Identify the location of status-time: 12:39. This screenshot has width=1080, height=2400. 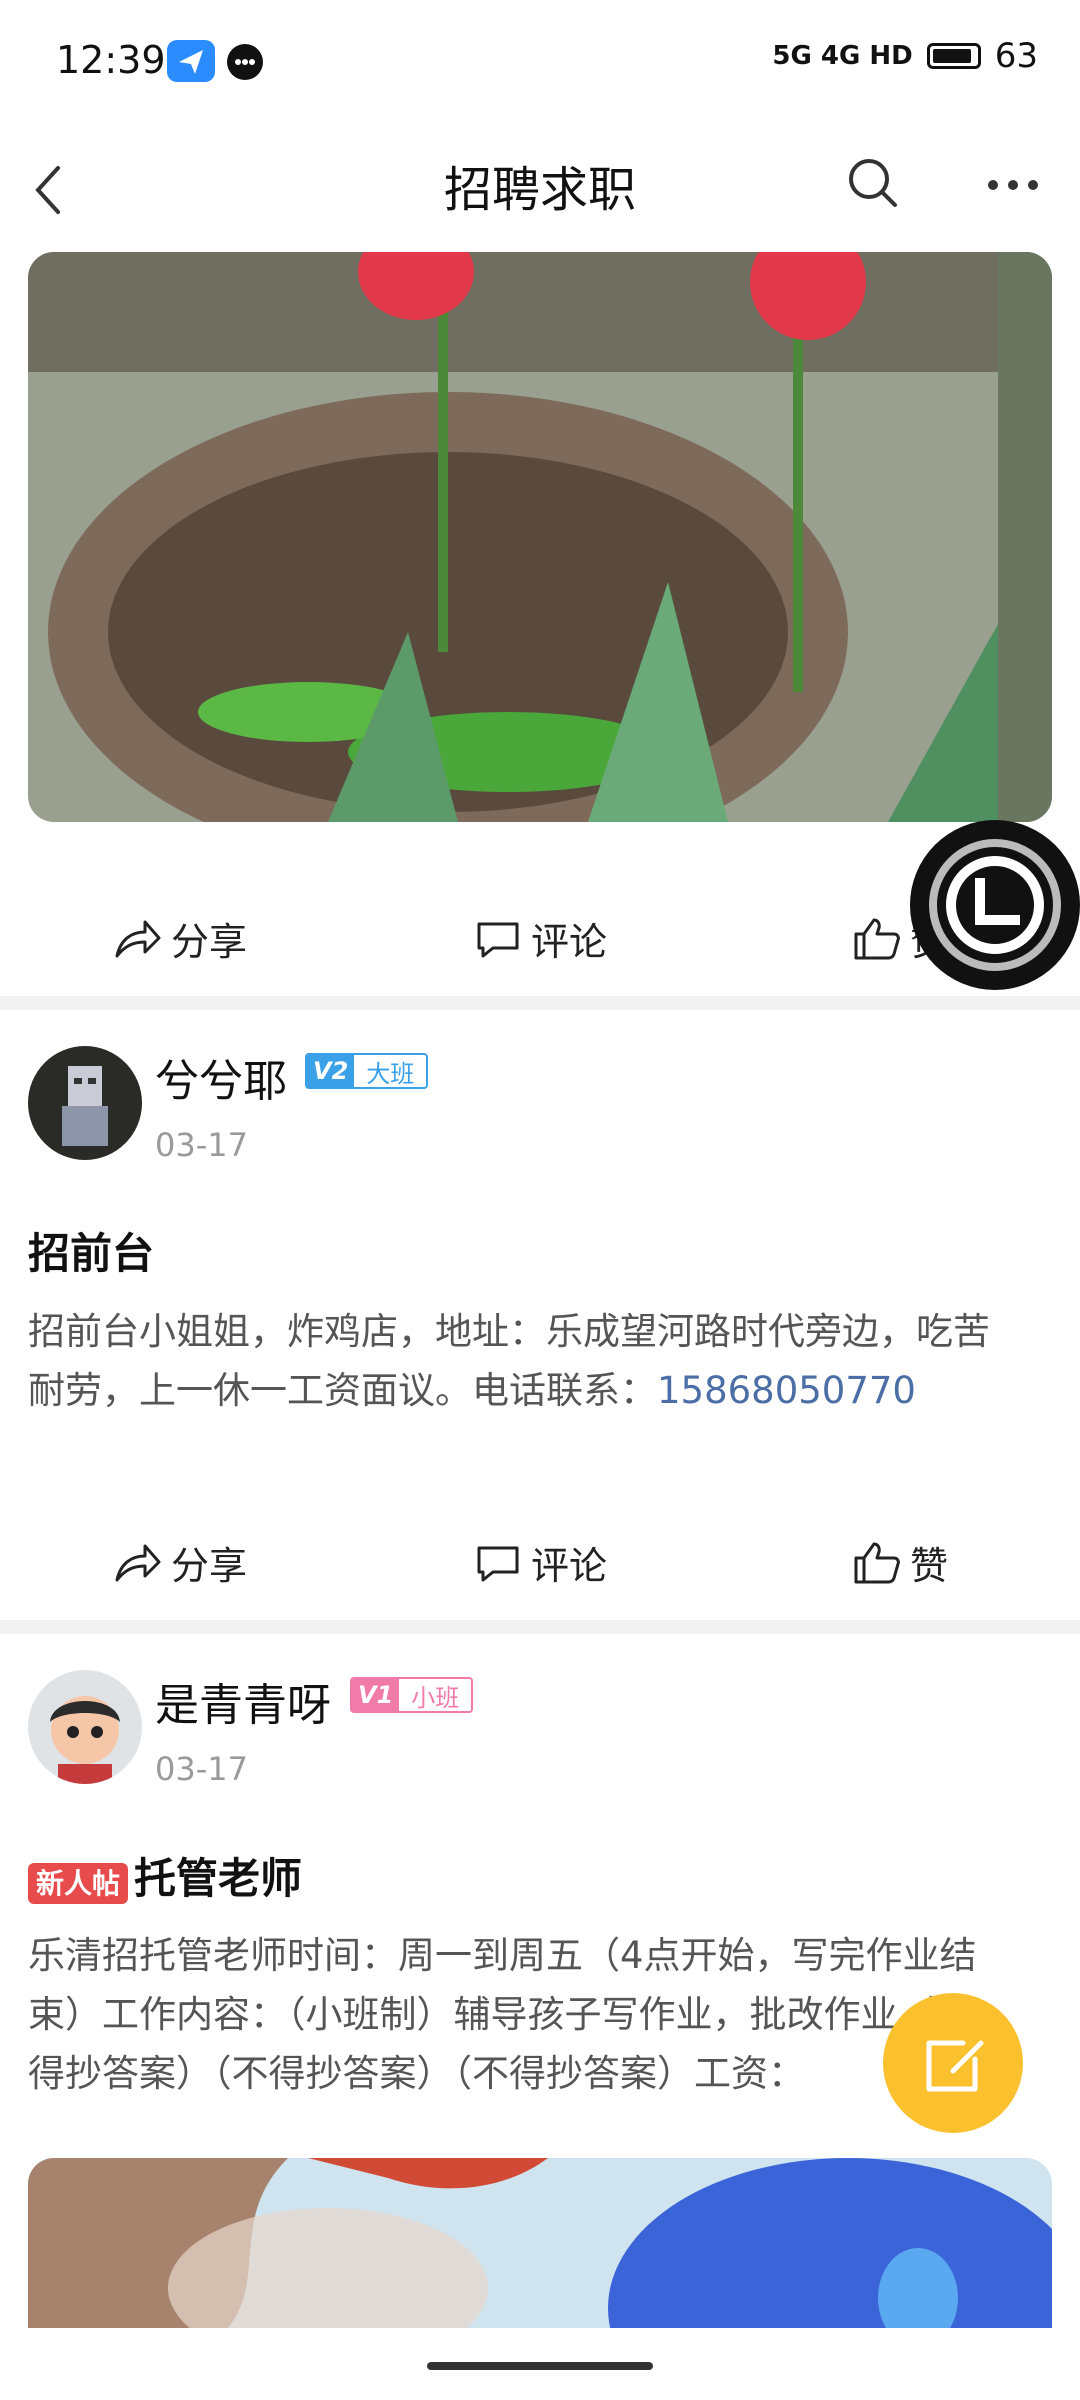
(111, 60).